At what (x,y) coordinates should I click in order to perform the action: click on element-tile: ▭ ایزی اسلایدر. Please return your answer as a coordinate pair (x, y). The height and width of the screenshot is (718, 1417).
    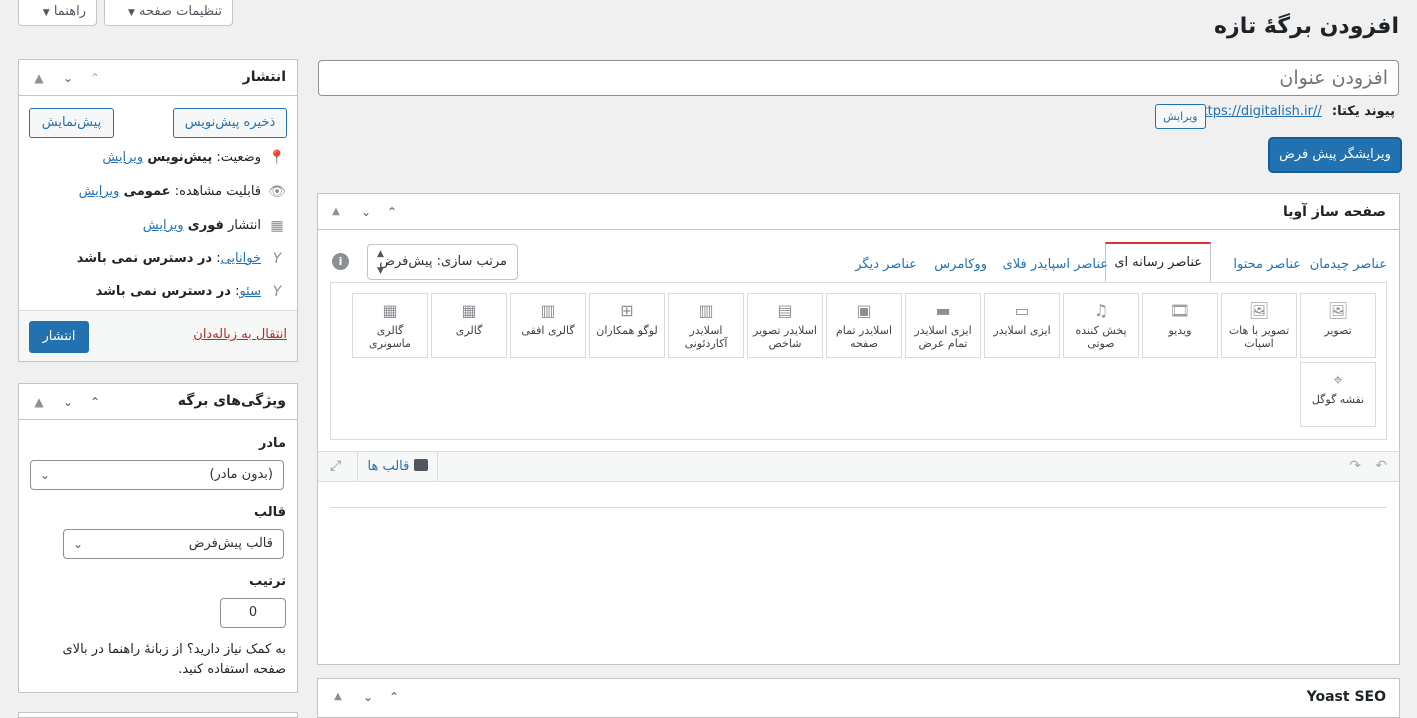
    Looking at the image, I should click on (1022, 325).